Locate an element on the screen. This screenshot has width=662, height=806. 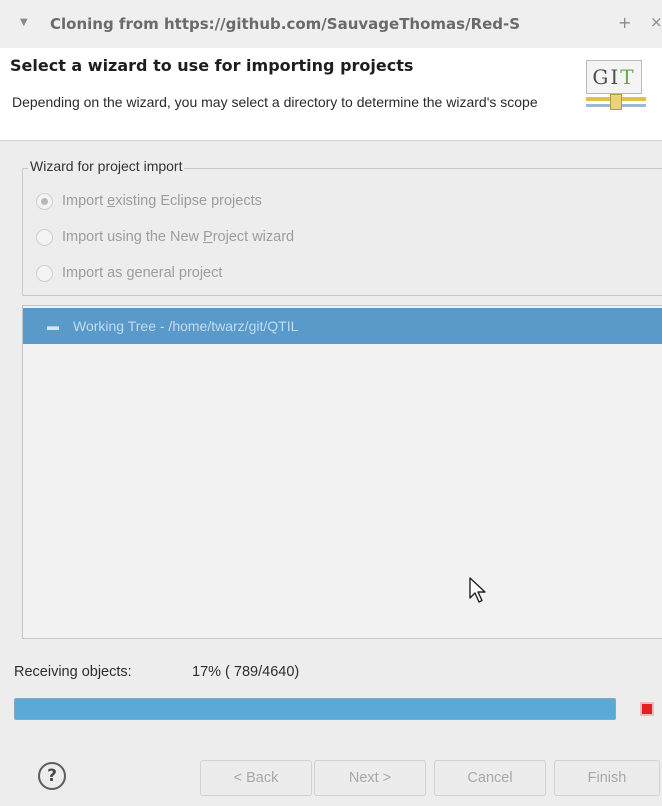
git-logo-letter-i: I is located at coordinates (615, 77).